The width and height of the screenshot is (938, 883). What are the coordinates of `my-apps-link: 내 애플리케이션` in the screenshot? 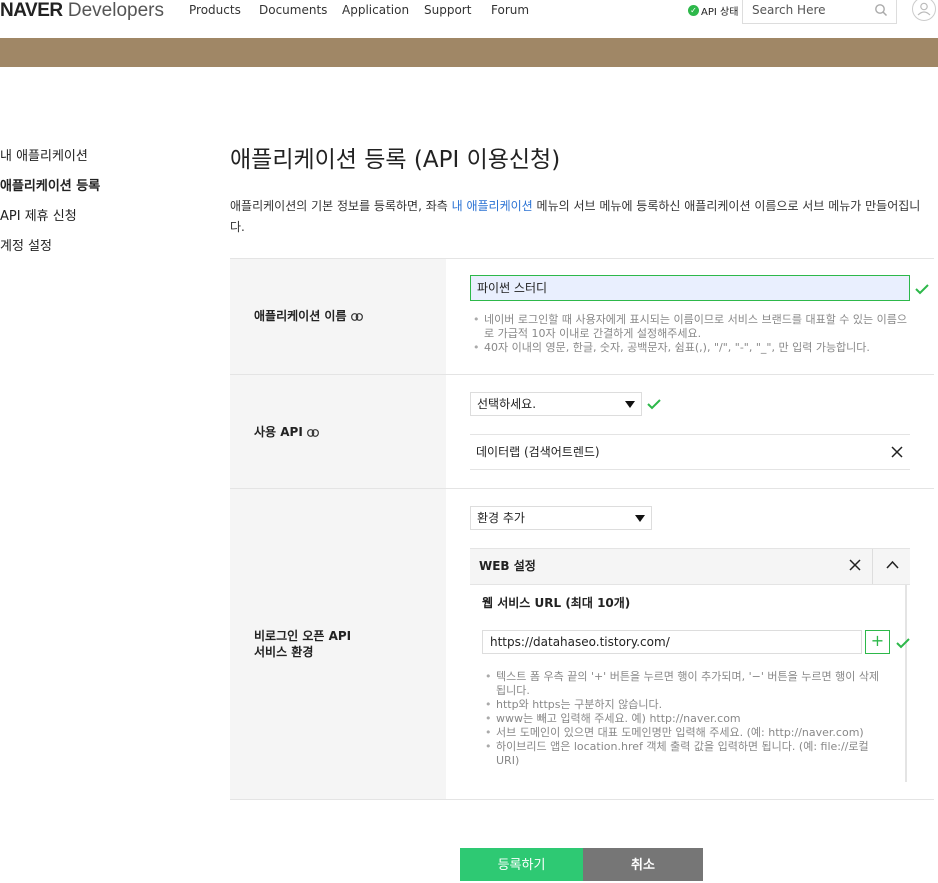 It's located at (492, 206).